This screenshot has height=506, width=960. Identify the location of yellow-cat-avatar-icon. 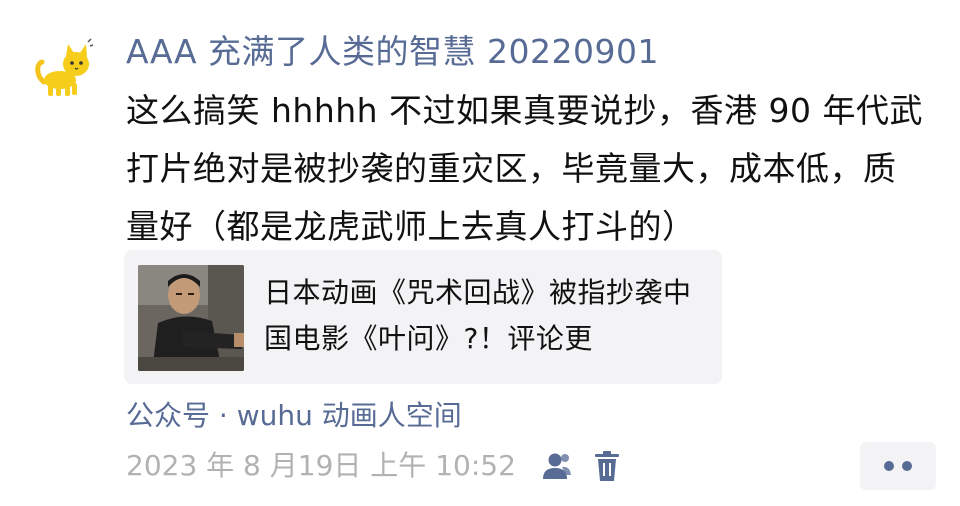
(64, 67).